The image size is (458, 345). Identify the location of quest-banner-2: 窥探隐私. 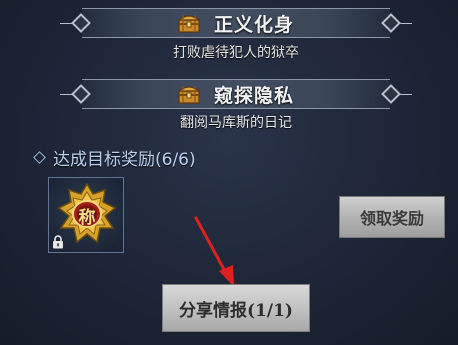
(236, 94).